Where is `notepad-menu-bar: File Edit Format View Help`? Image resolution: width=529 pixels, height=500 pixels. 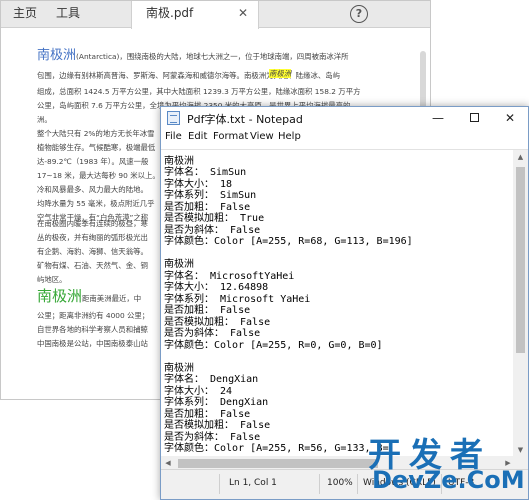 notepad-menu-bar: File Edit Format View Help is located at coordinates (344, 138).